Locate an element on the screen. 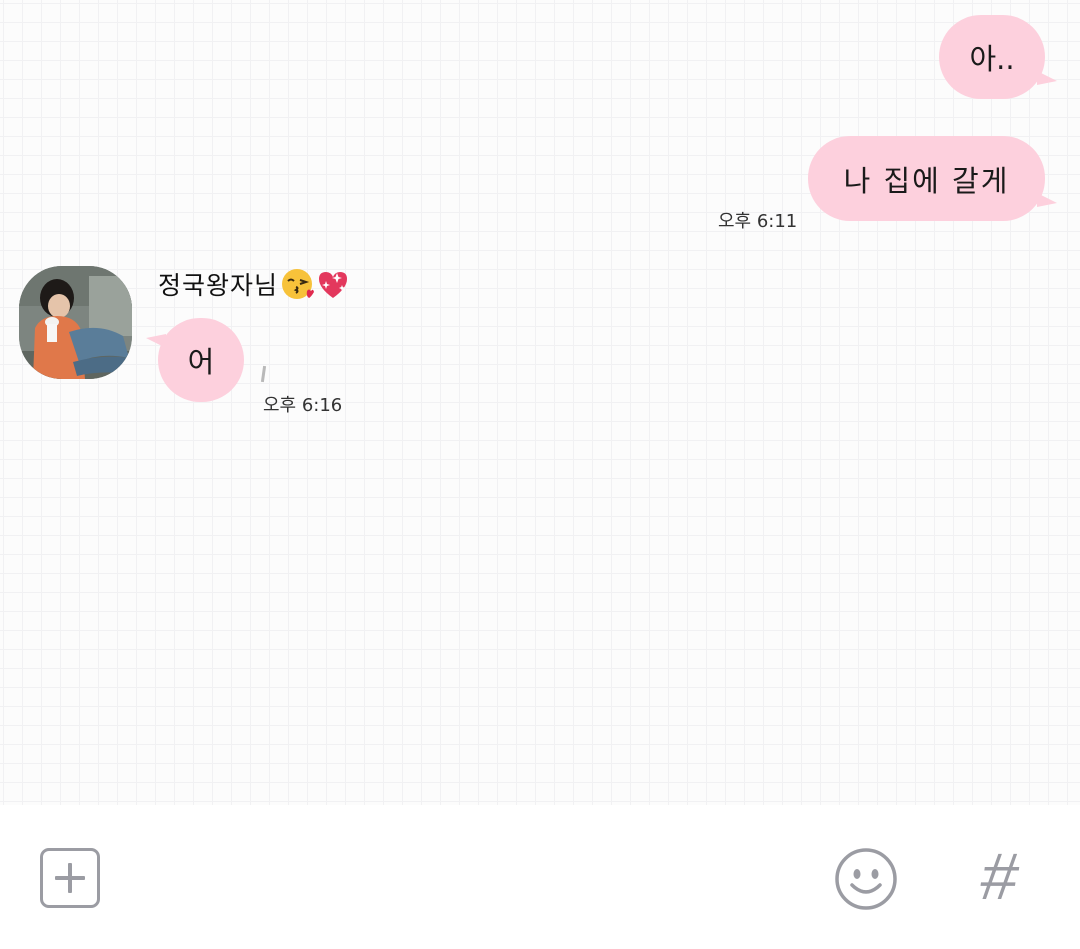 The height and width of the screenshot is (949, 1080). sender-name: 정국왕자님 is located at coordinates (254, 284).